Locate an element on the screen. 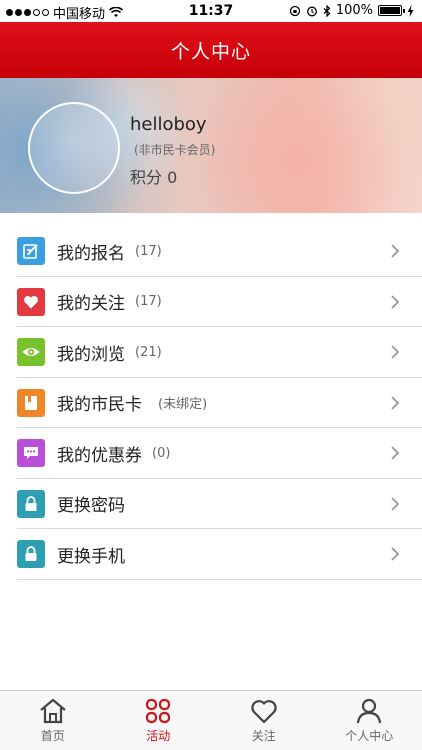  status-bar: 中国移动 11:37 100% is located at coordinates (211, 11).